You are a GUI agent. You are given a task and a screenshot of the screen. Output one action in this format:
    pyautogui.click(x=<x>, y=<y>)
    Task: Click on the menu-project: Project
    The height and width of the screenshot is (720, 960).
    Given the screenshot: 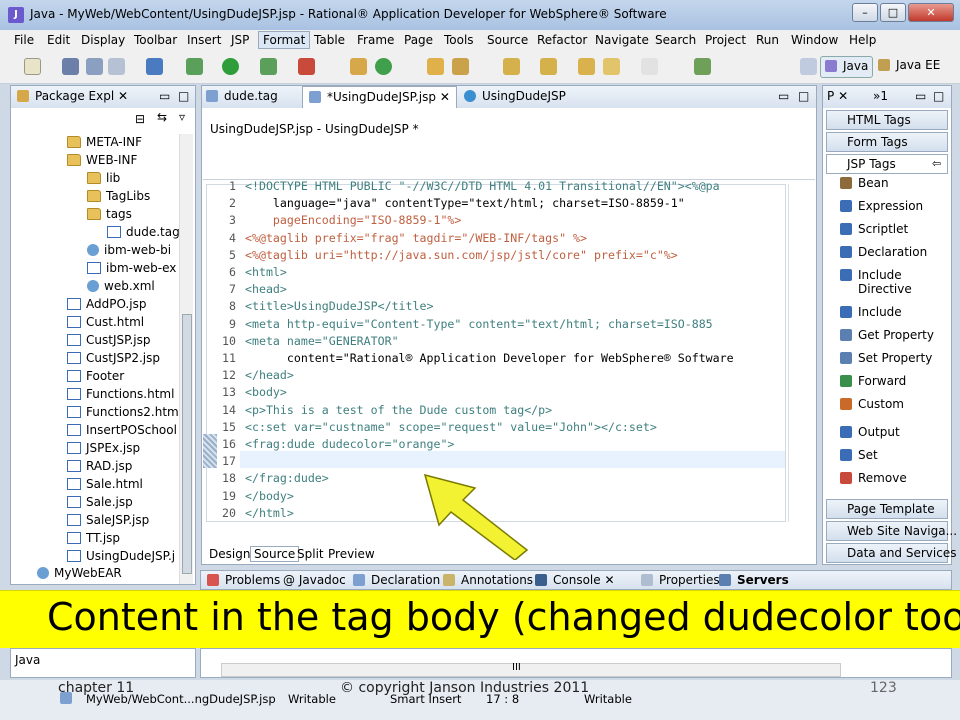 What is the action you would take?
    pyautogui.click(x=725, y=40)
    